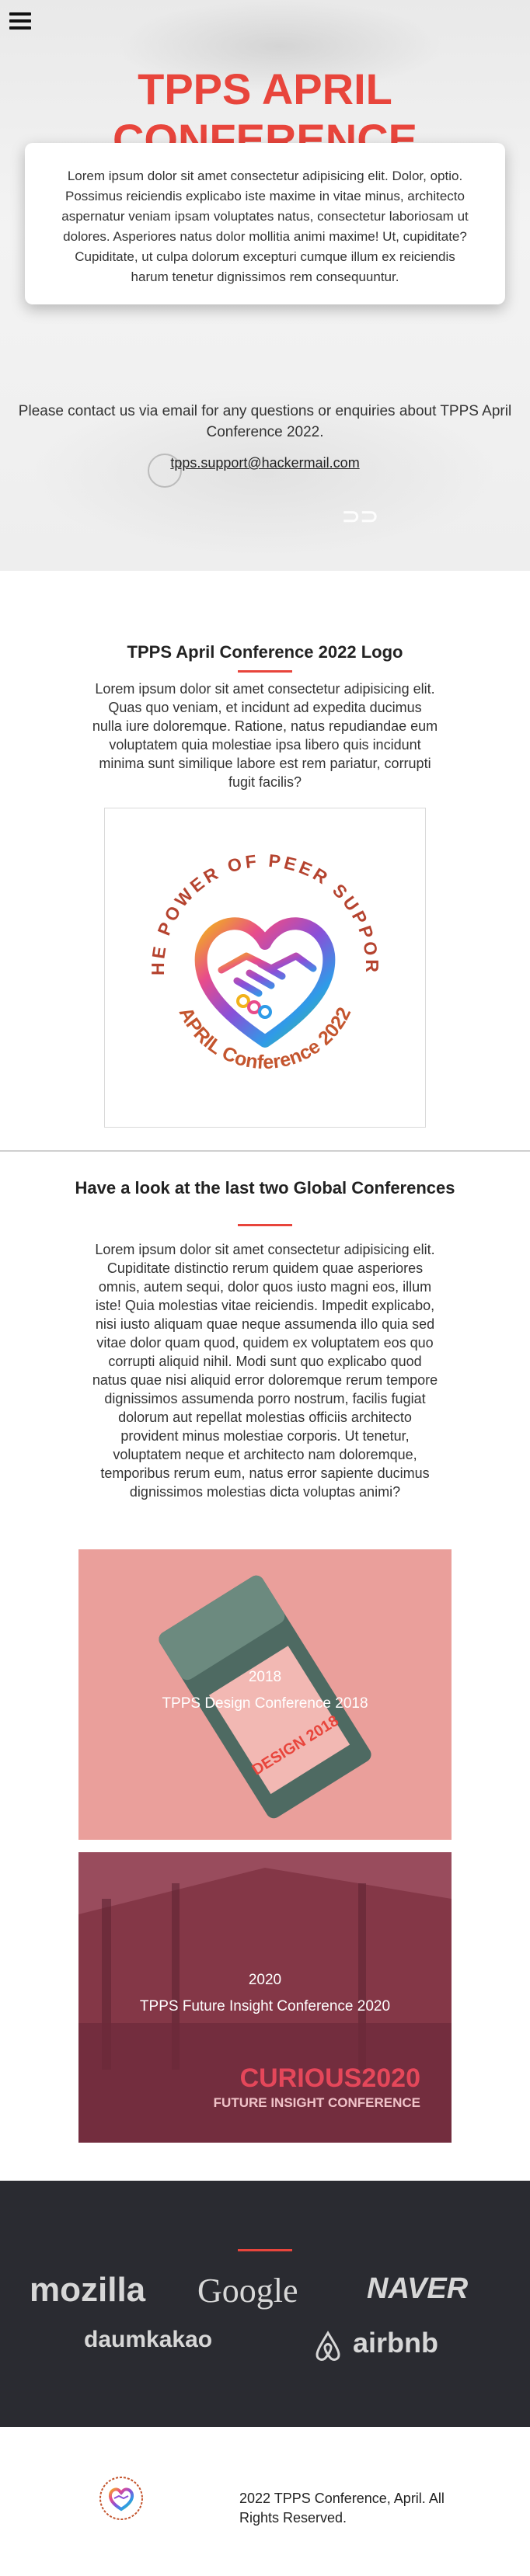 This screenshot has height=2576, width=530. What do you see at coordinates (317, 2102) in the screenshot?
I see `poster-2020-subtitle: FUTURE INSIGHT CONFERENCE` at bounding box center [317, 2102].